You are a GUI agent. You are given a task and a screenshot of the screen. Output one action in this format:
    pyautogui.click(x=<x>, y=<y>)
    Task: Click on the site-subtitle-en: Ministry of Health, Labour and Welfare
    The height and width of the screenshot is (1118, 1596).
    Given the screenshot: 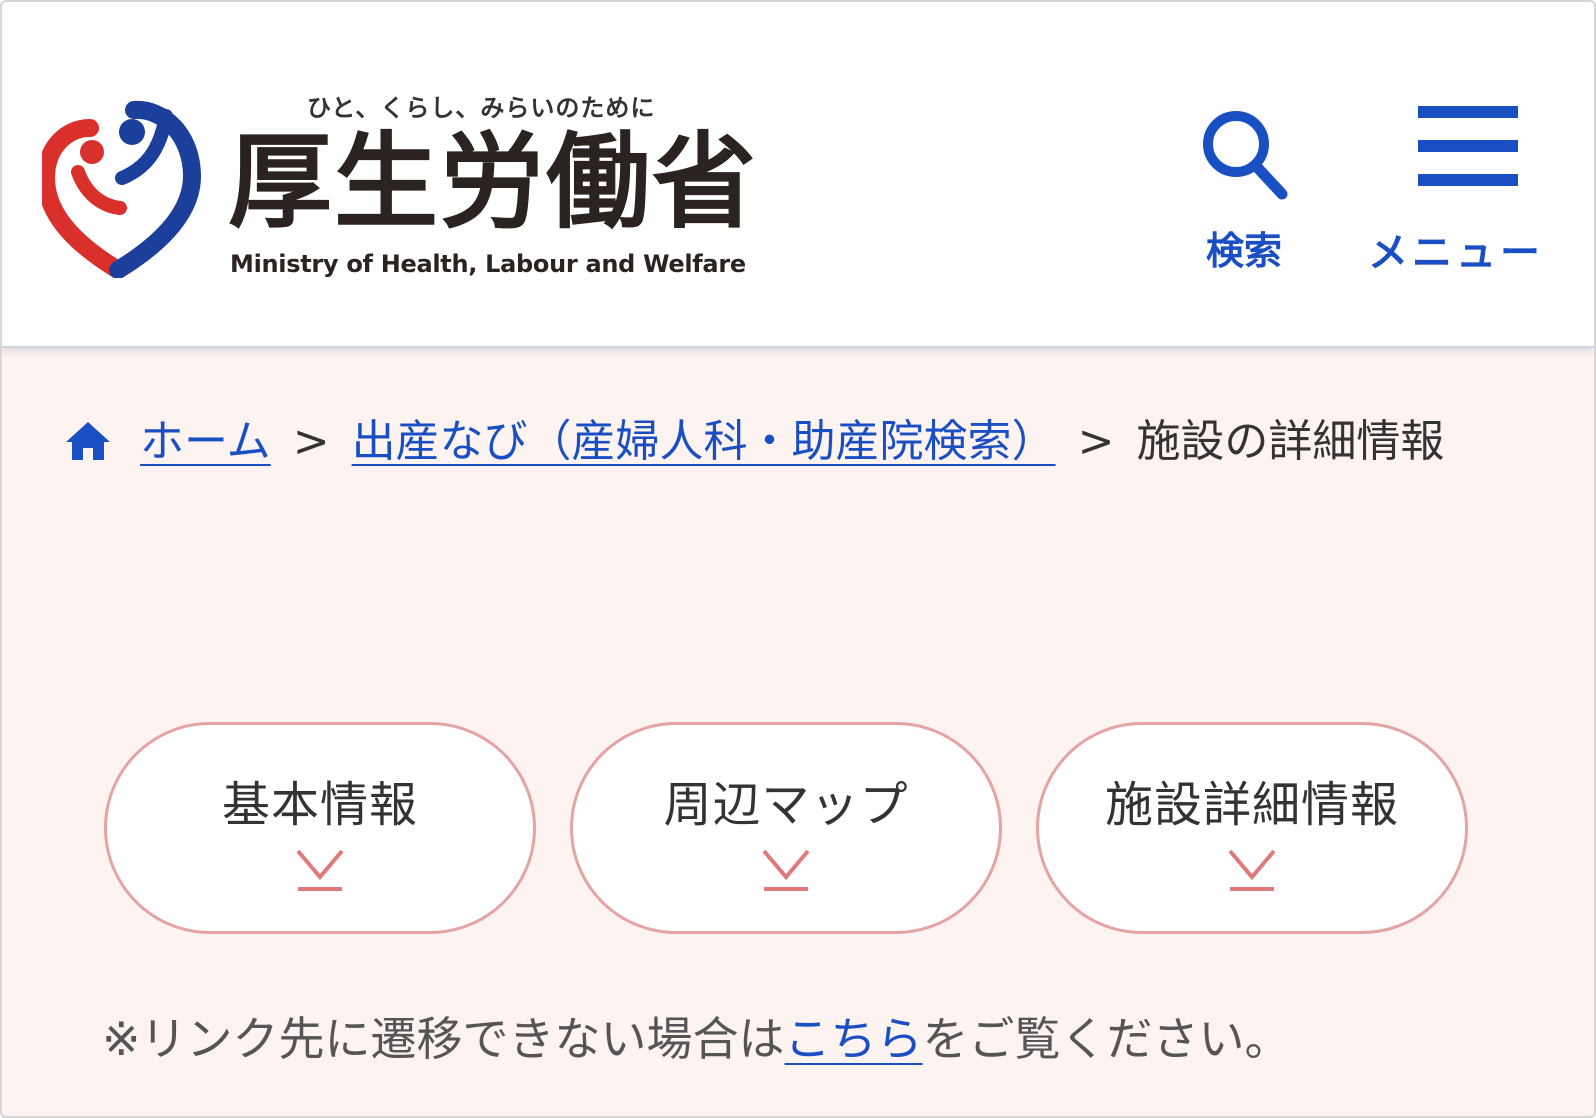 What is the action you would take?
    pyautogui.click(x=488, y=264)
    